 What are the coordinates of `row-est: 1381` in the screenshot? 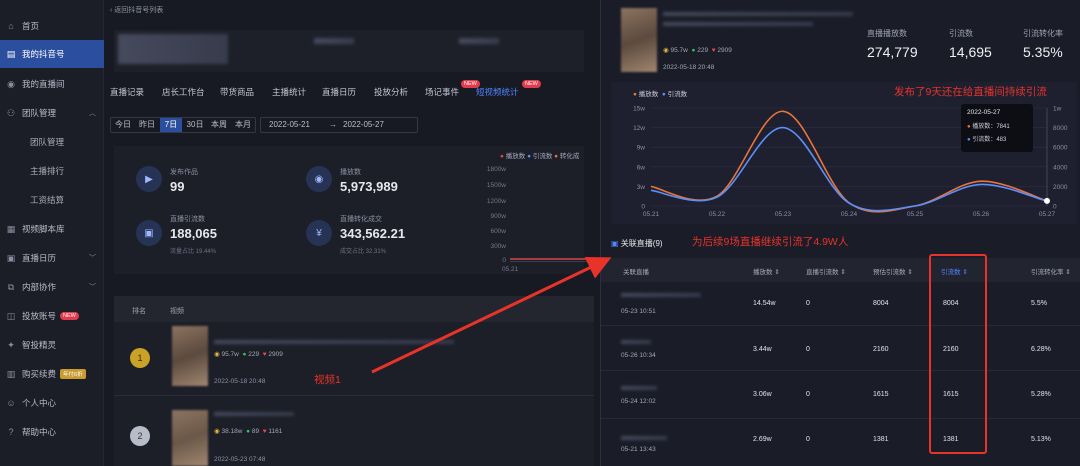 It's located at (881, 439).